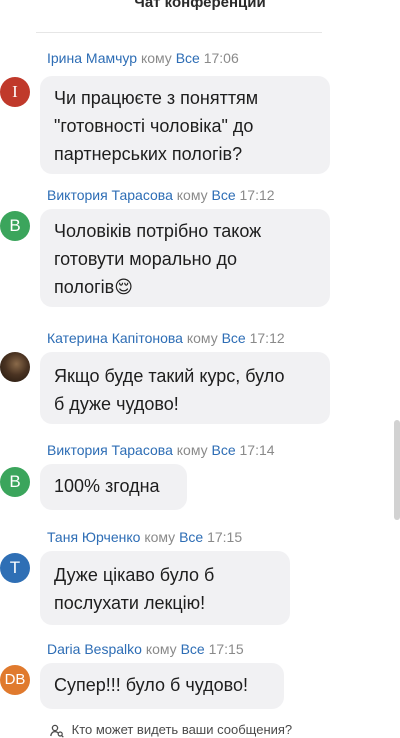 The image size is (400, 738). I want to click on visibility-info-link: Кто может видеть ваши сообщения?, so click(171, 730).